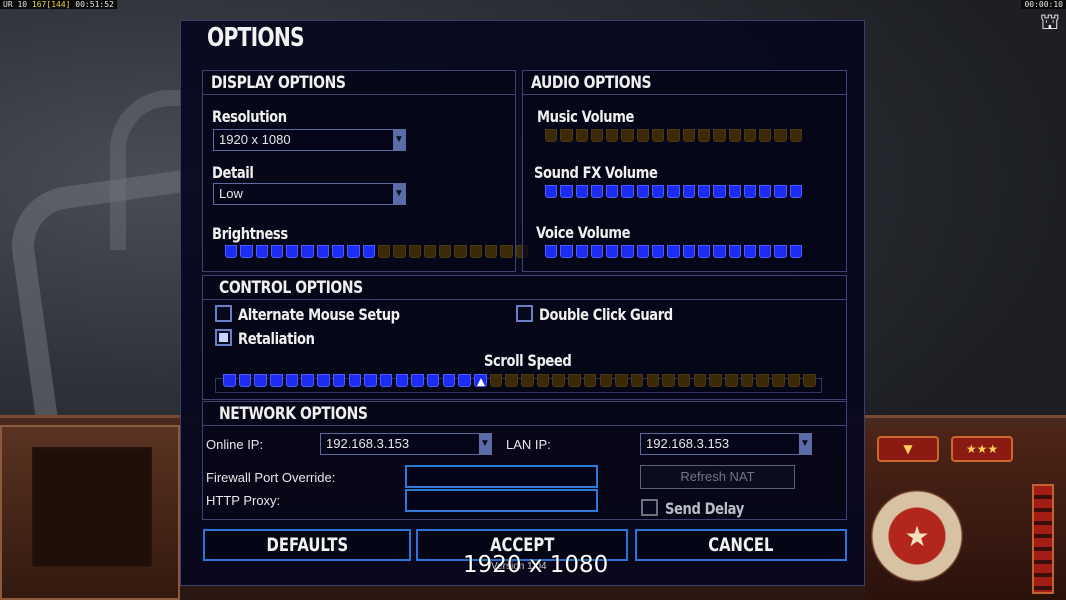  What do you see at coordinates (501, 476) in the screenshot?
I see `firewall-port-input` at bounding box center [501, 476].